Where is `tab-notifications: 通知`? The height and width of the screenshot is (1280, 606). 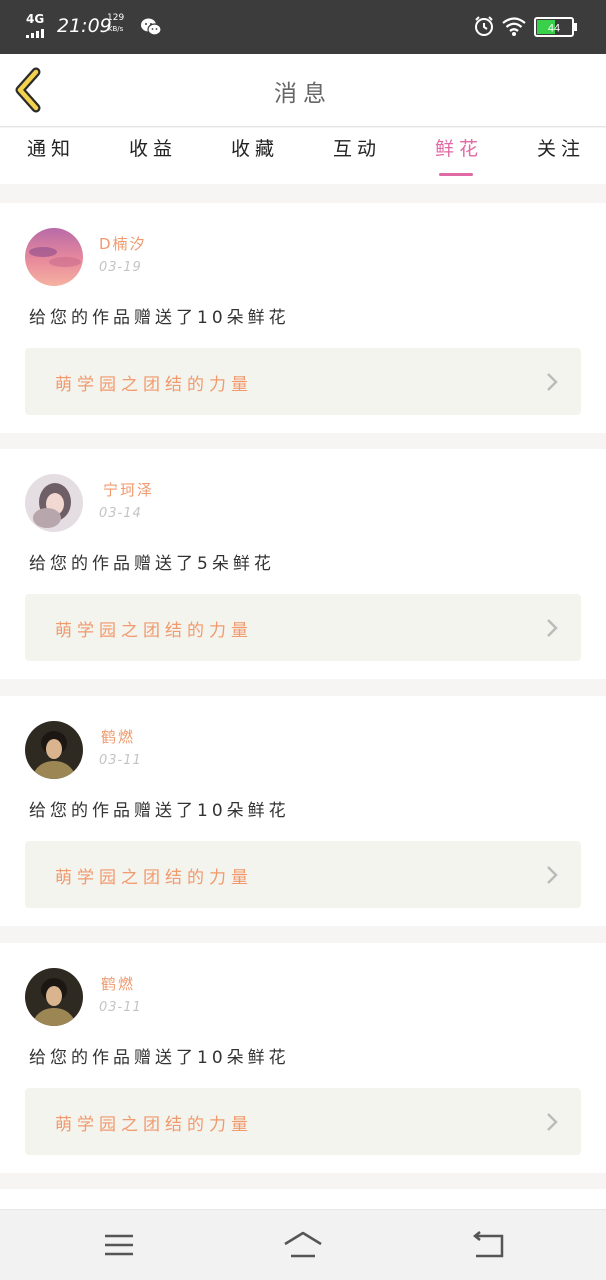 tab-notifications: 通知 is located at coordinates (51, 158).